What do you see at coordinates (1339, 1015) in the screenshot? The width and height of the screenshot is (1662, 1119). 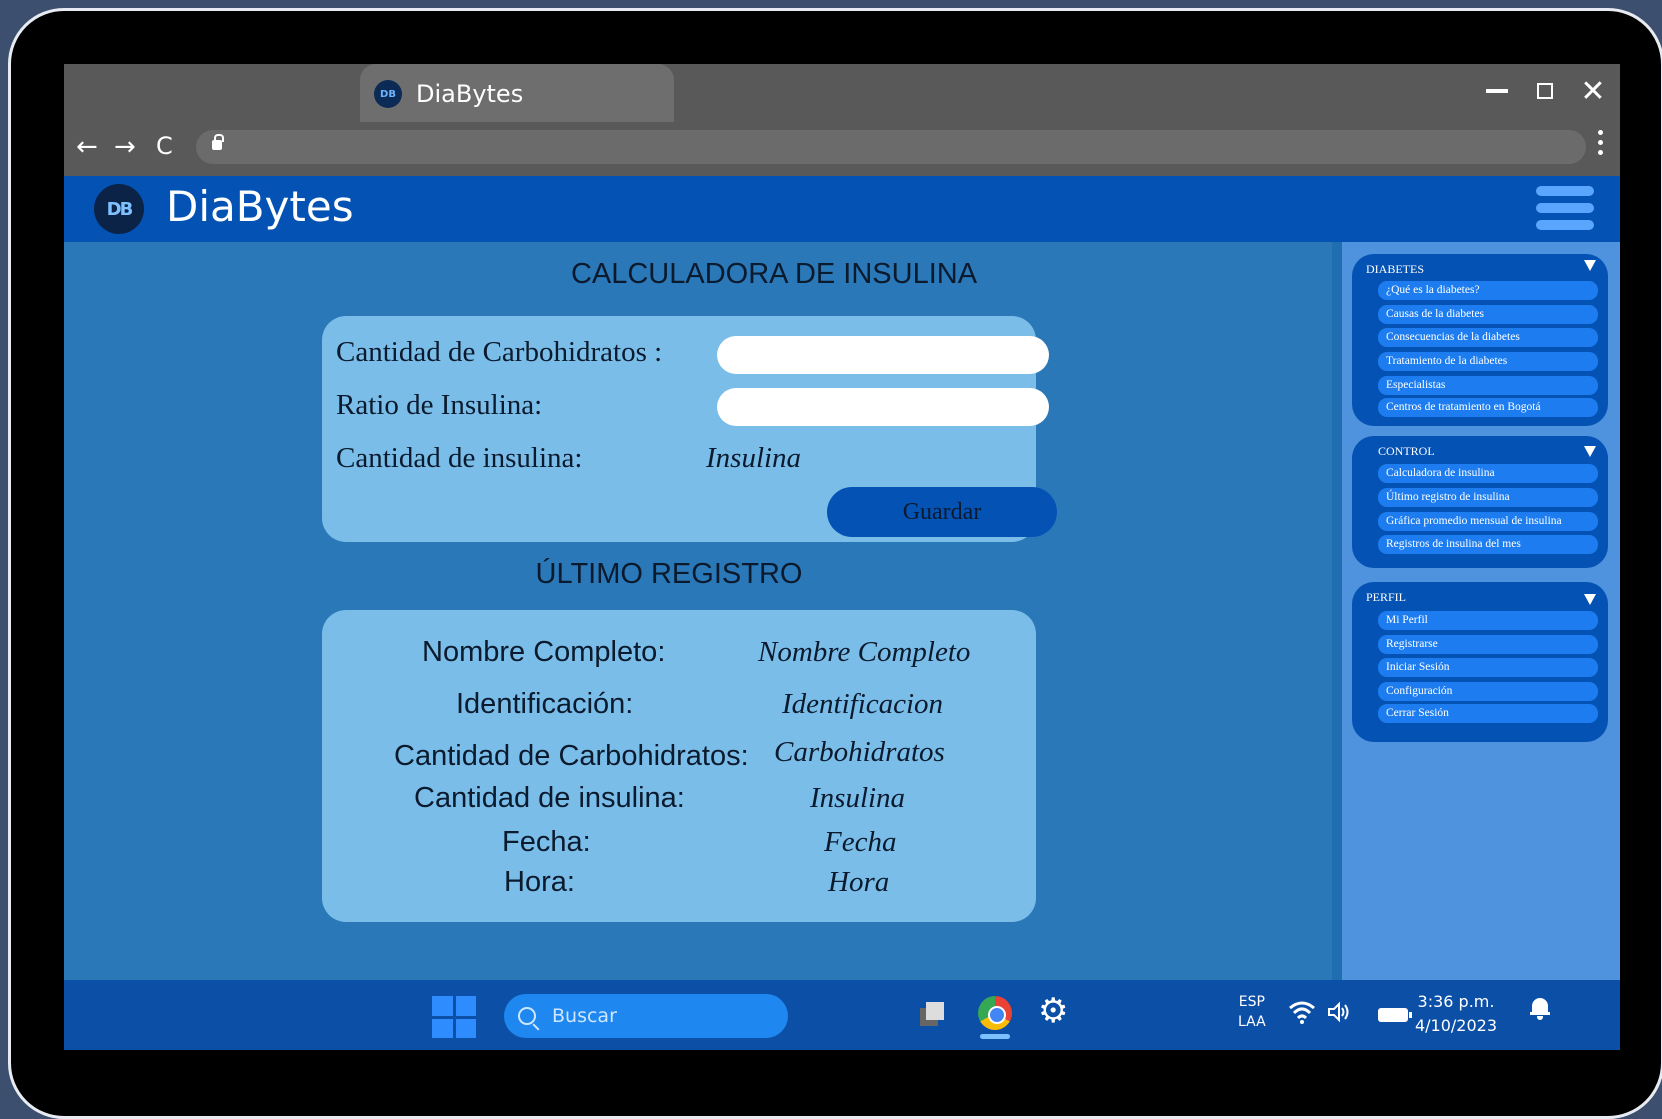 I see `volume-icon` at bounding box center [1339, 1015].